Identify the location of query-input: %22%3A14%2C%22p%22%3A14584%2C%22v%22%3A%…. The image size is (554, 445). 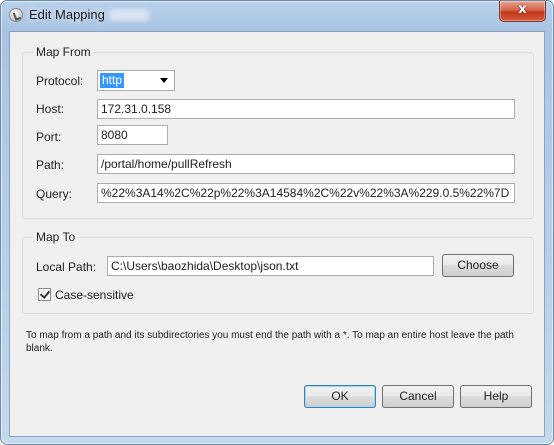
(306, 193).